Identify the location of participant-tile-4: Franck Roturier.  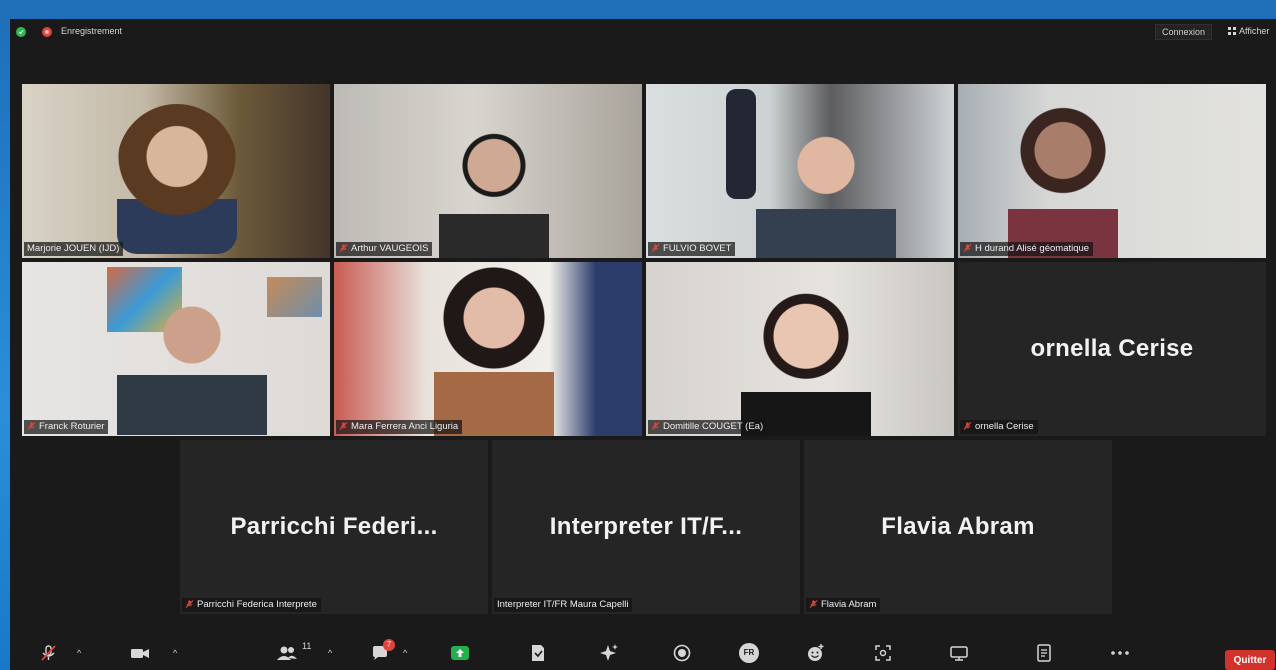
(176, 349).